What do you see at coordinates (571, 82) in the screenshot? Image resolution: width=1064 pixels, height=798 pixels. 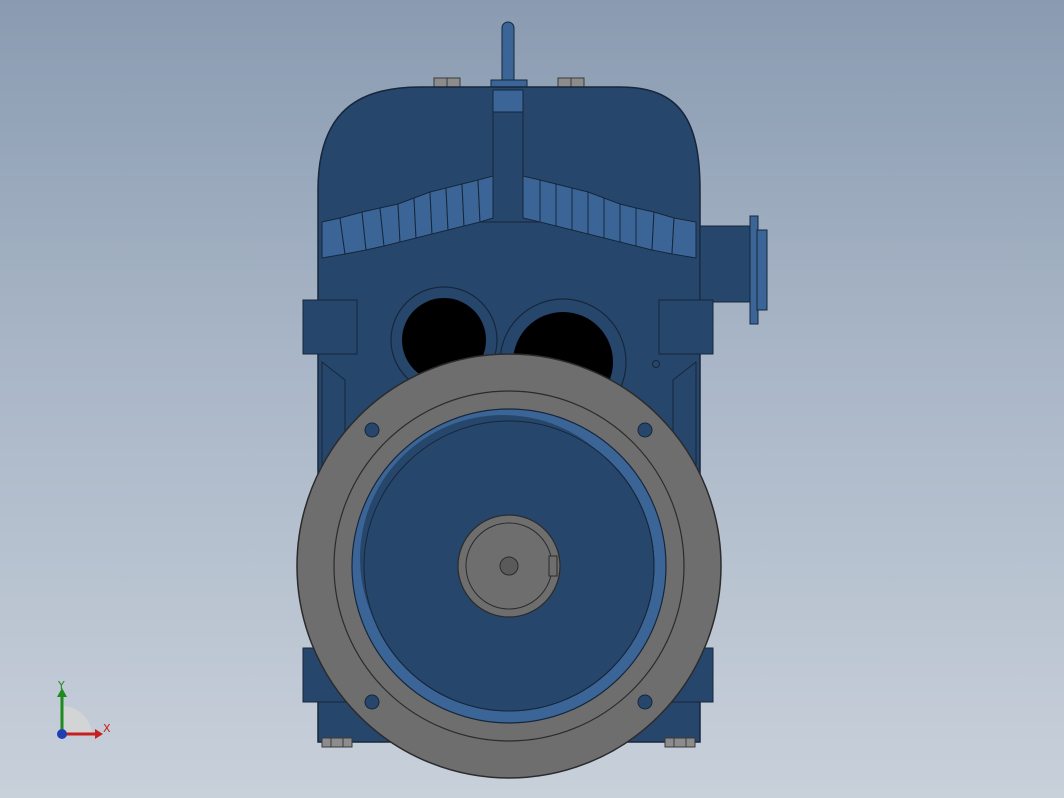 I see `top-bolt-right` at bounding box center [571, 82].